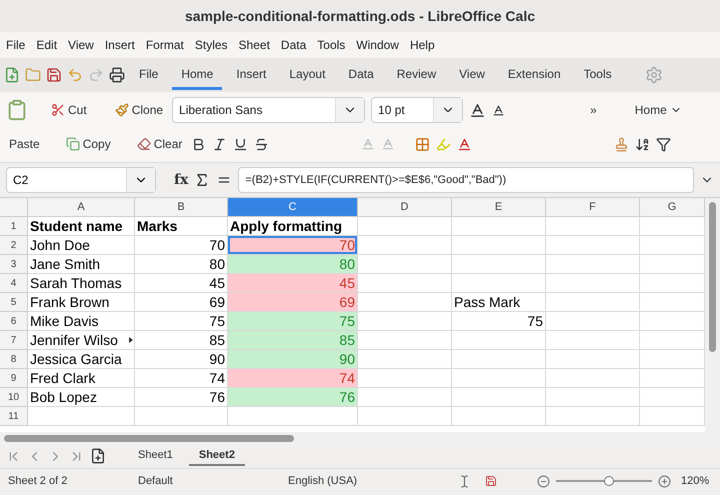  Describe the element at coordinates (499, 110) in the screenshot. I see `shrink-font-icon` at that location.